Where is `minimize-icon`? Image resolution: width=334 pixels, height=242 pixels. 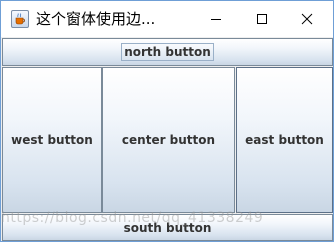 minimize-icon is located at coordinates (216, 19).